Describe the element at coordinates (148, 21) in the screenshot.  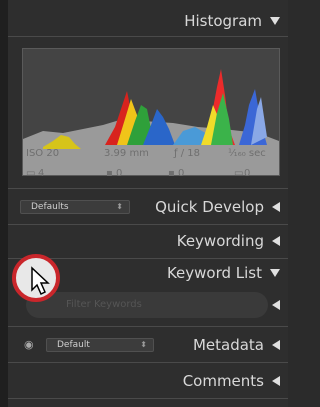
I see `histogram-header: Histogram` at that location.